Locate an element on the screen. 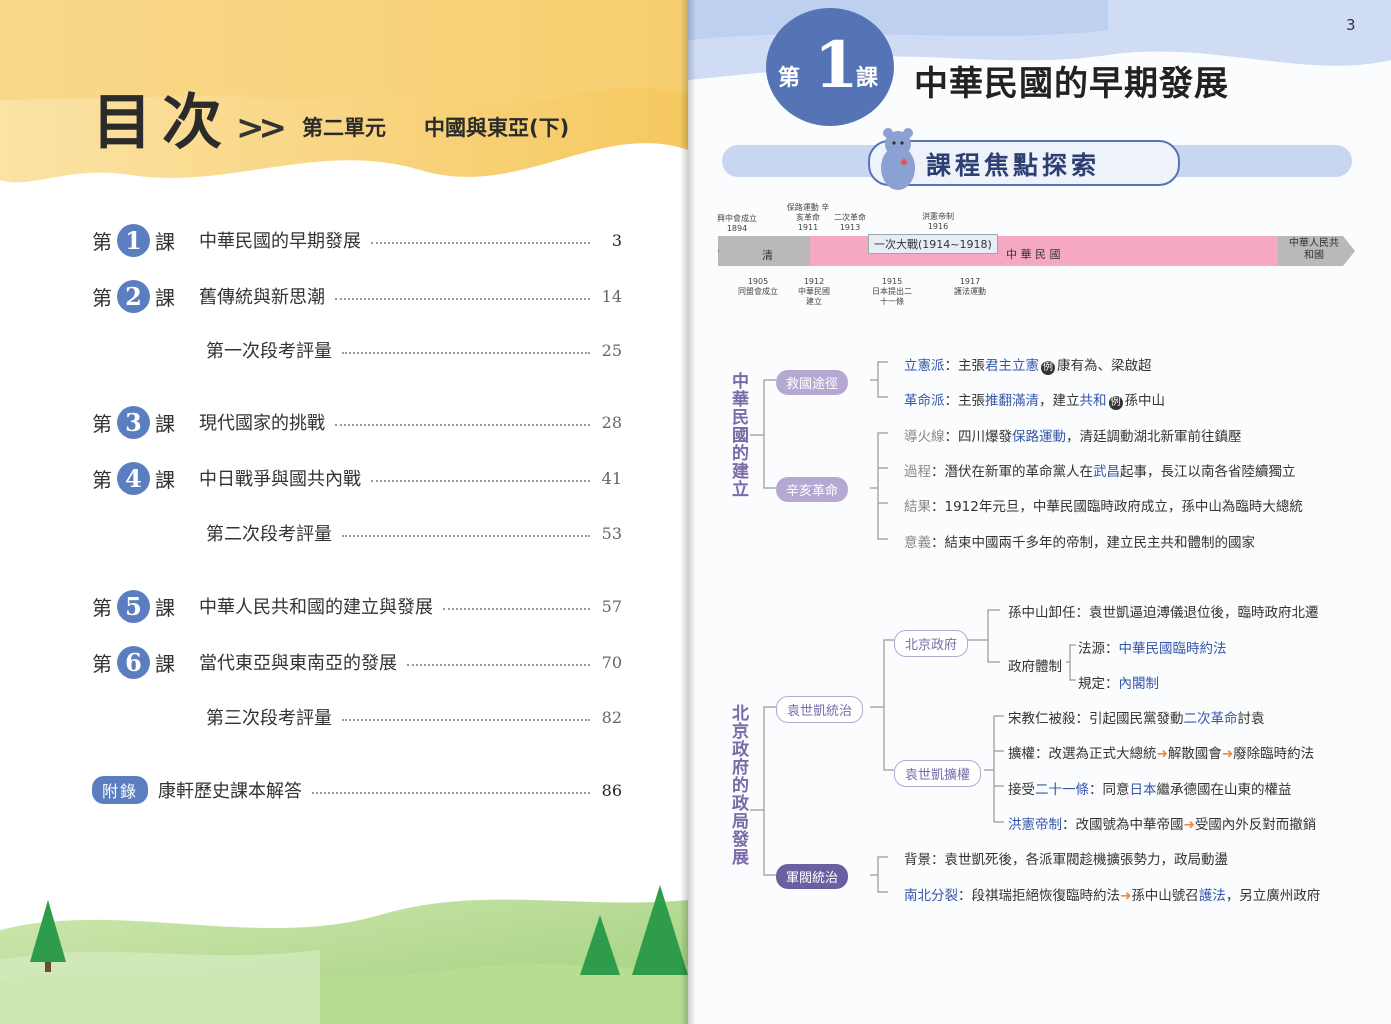  text: 討袁 is located at coordinates (1251, 719).